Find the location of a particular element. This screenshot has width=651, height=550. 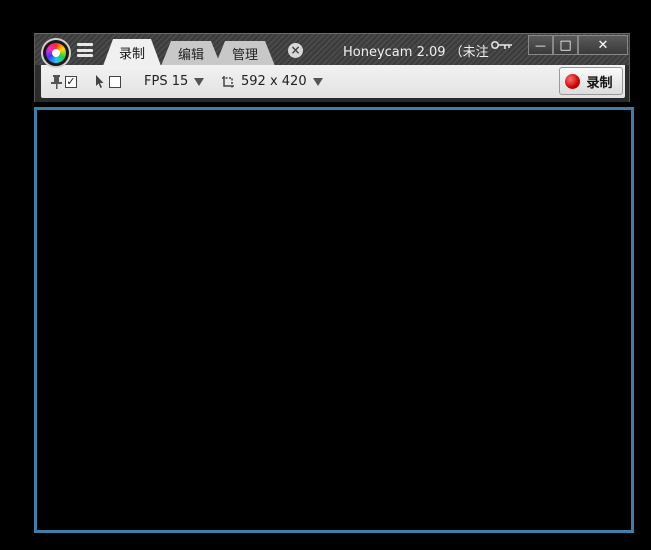

pin-option: ✓ is located at coordinates (64, 81).